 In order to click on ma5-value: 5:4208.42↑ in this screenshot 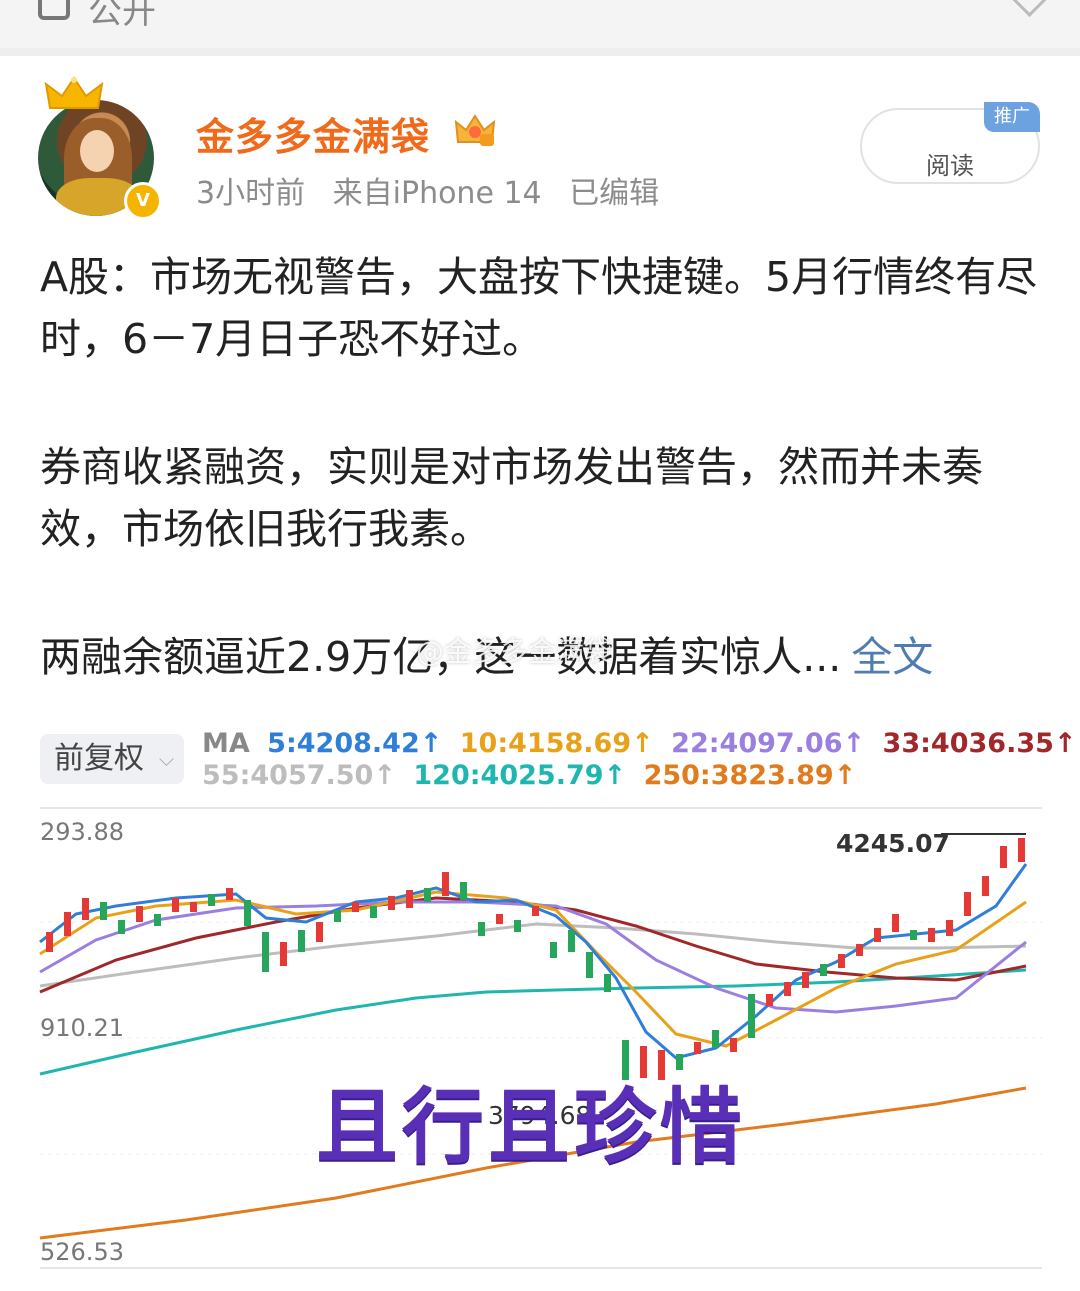, I will do `click(355, 743)`.